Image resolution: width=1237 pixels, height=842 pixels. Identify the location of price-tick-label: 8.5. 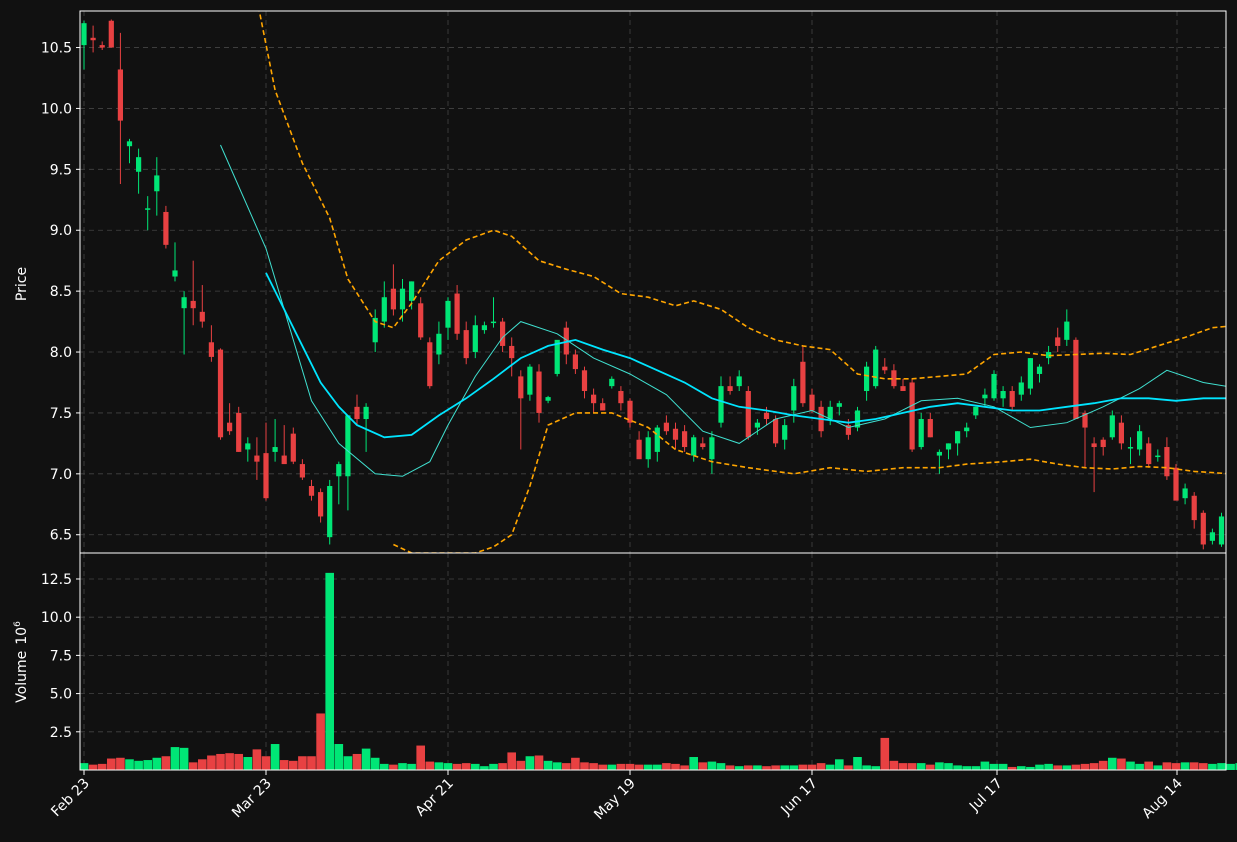
(61, 292).